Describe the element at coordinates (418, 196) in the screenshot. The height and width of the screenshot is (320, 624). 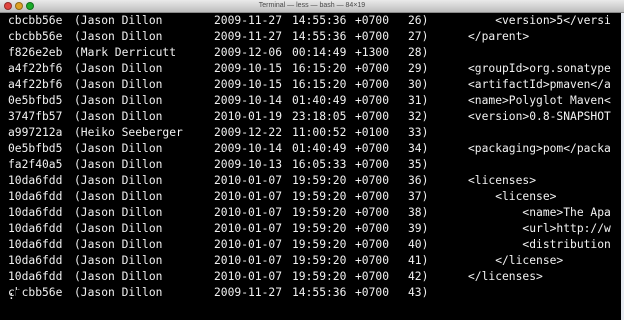
I see `line-number: 37)` at that location.